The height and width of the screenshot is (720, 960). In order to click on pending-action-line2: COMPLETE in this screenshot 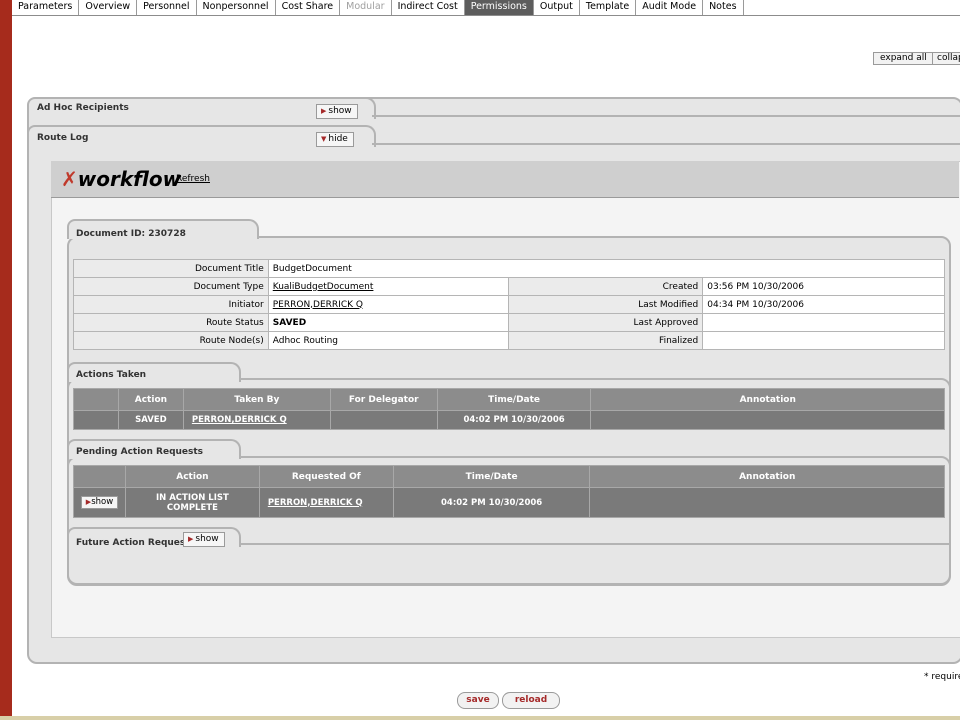, I will do `click(192, 507)`.